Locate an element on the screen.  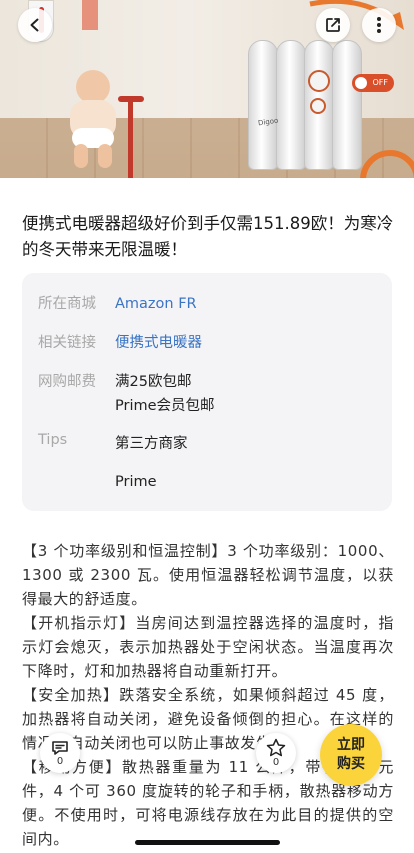
related-link-label: 相关链接 is located at coordinates (67, 343).